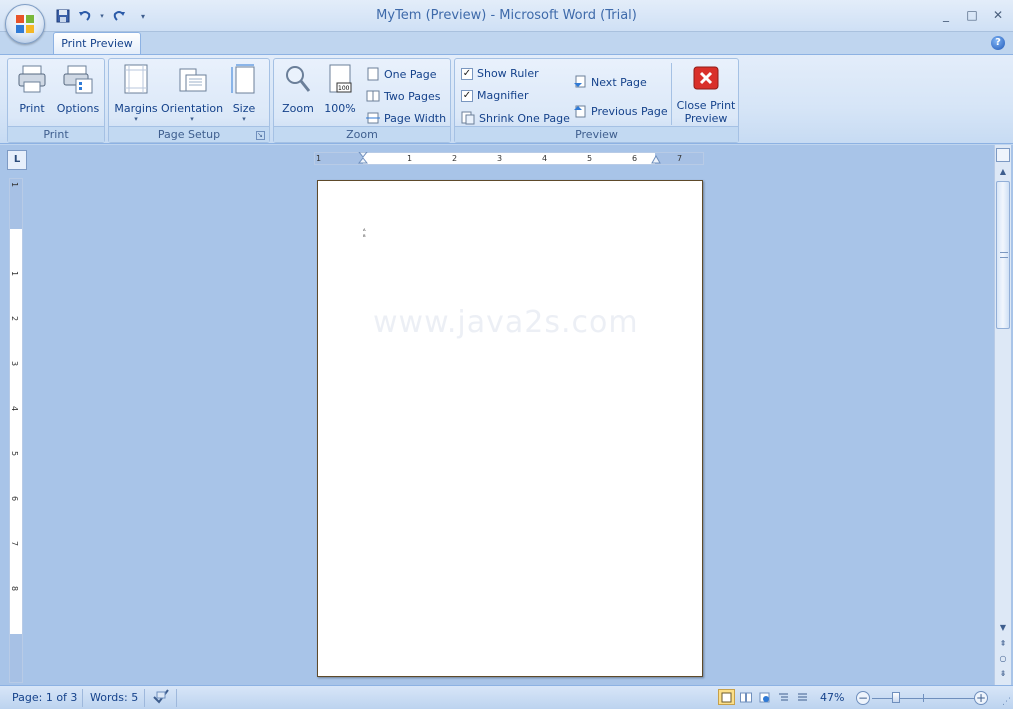 The width and height of the screenshot is (1013, 709). Describe the element at coordinates (161, 697) in the screenshot. I see `proofing-icon` at that location.